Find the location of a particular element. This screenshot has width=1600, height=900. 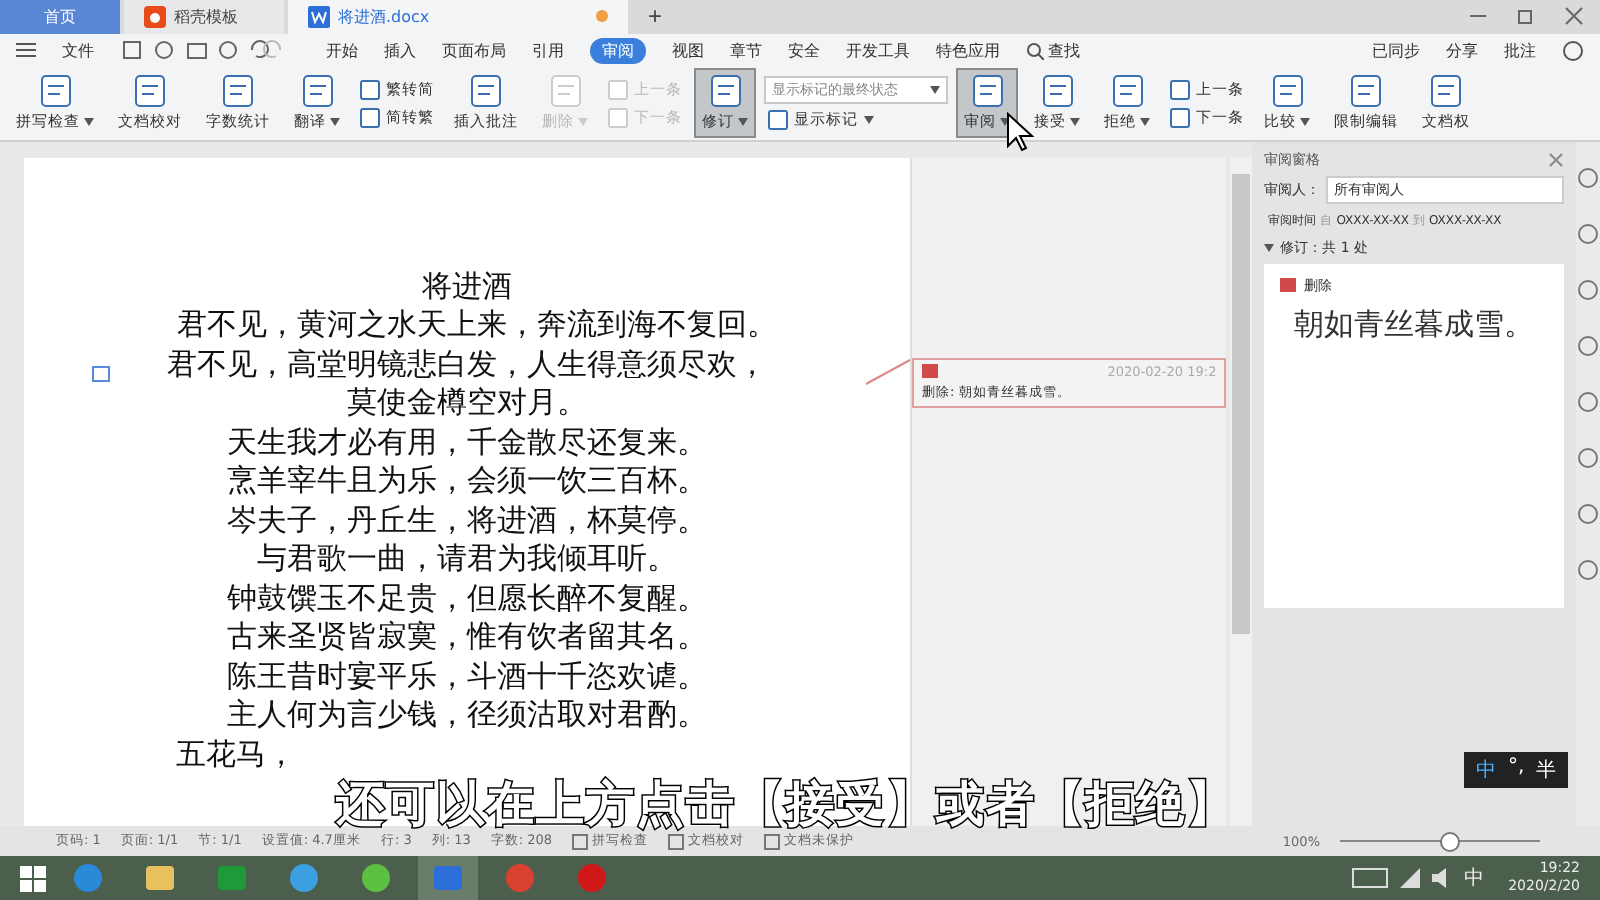

poem-line: 岑夫子，丹丘生，将进酒，杯莫停。 is located at coordinates (467, 521).